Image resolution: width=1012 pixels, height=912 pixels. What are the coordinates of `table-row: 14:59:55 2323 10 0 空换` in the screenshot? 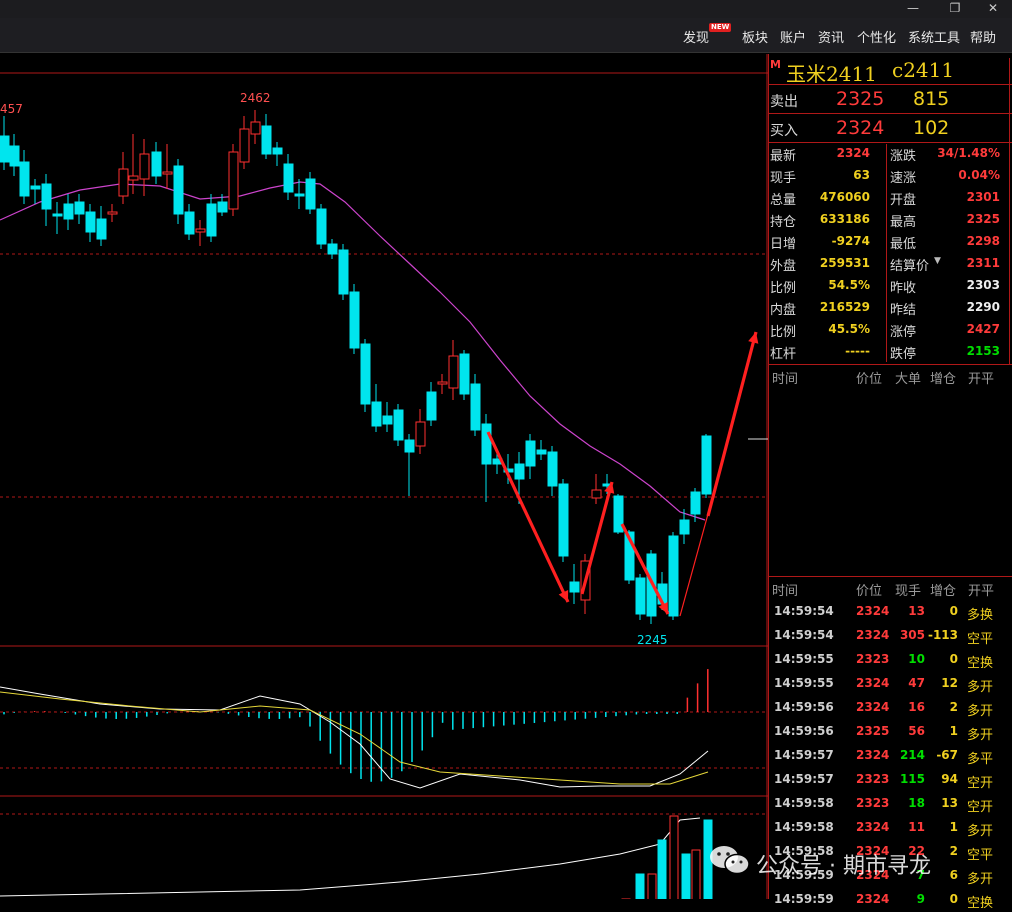 It's located at (890, 660).